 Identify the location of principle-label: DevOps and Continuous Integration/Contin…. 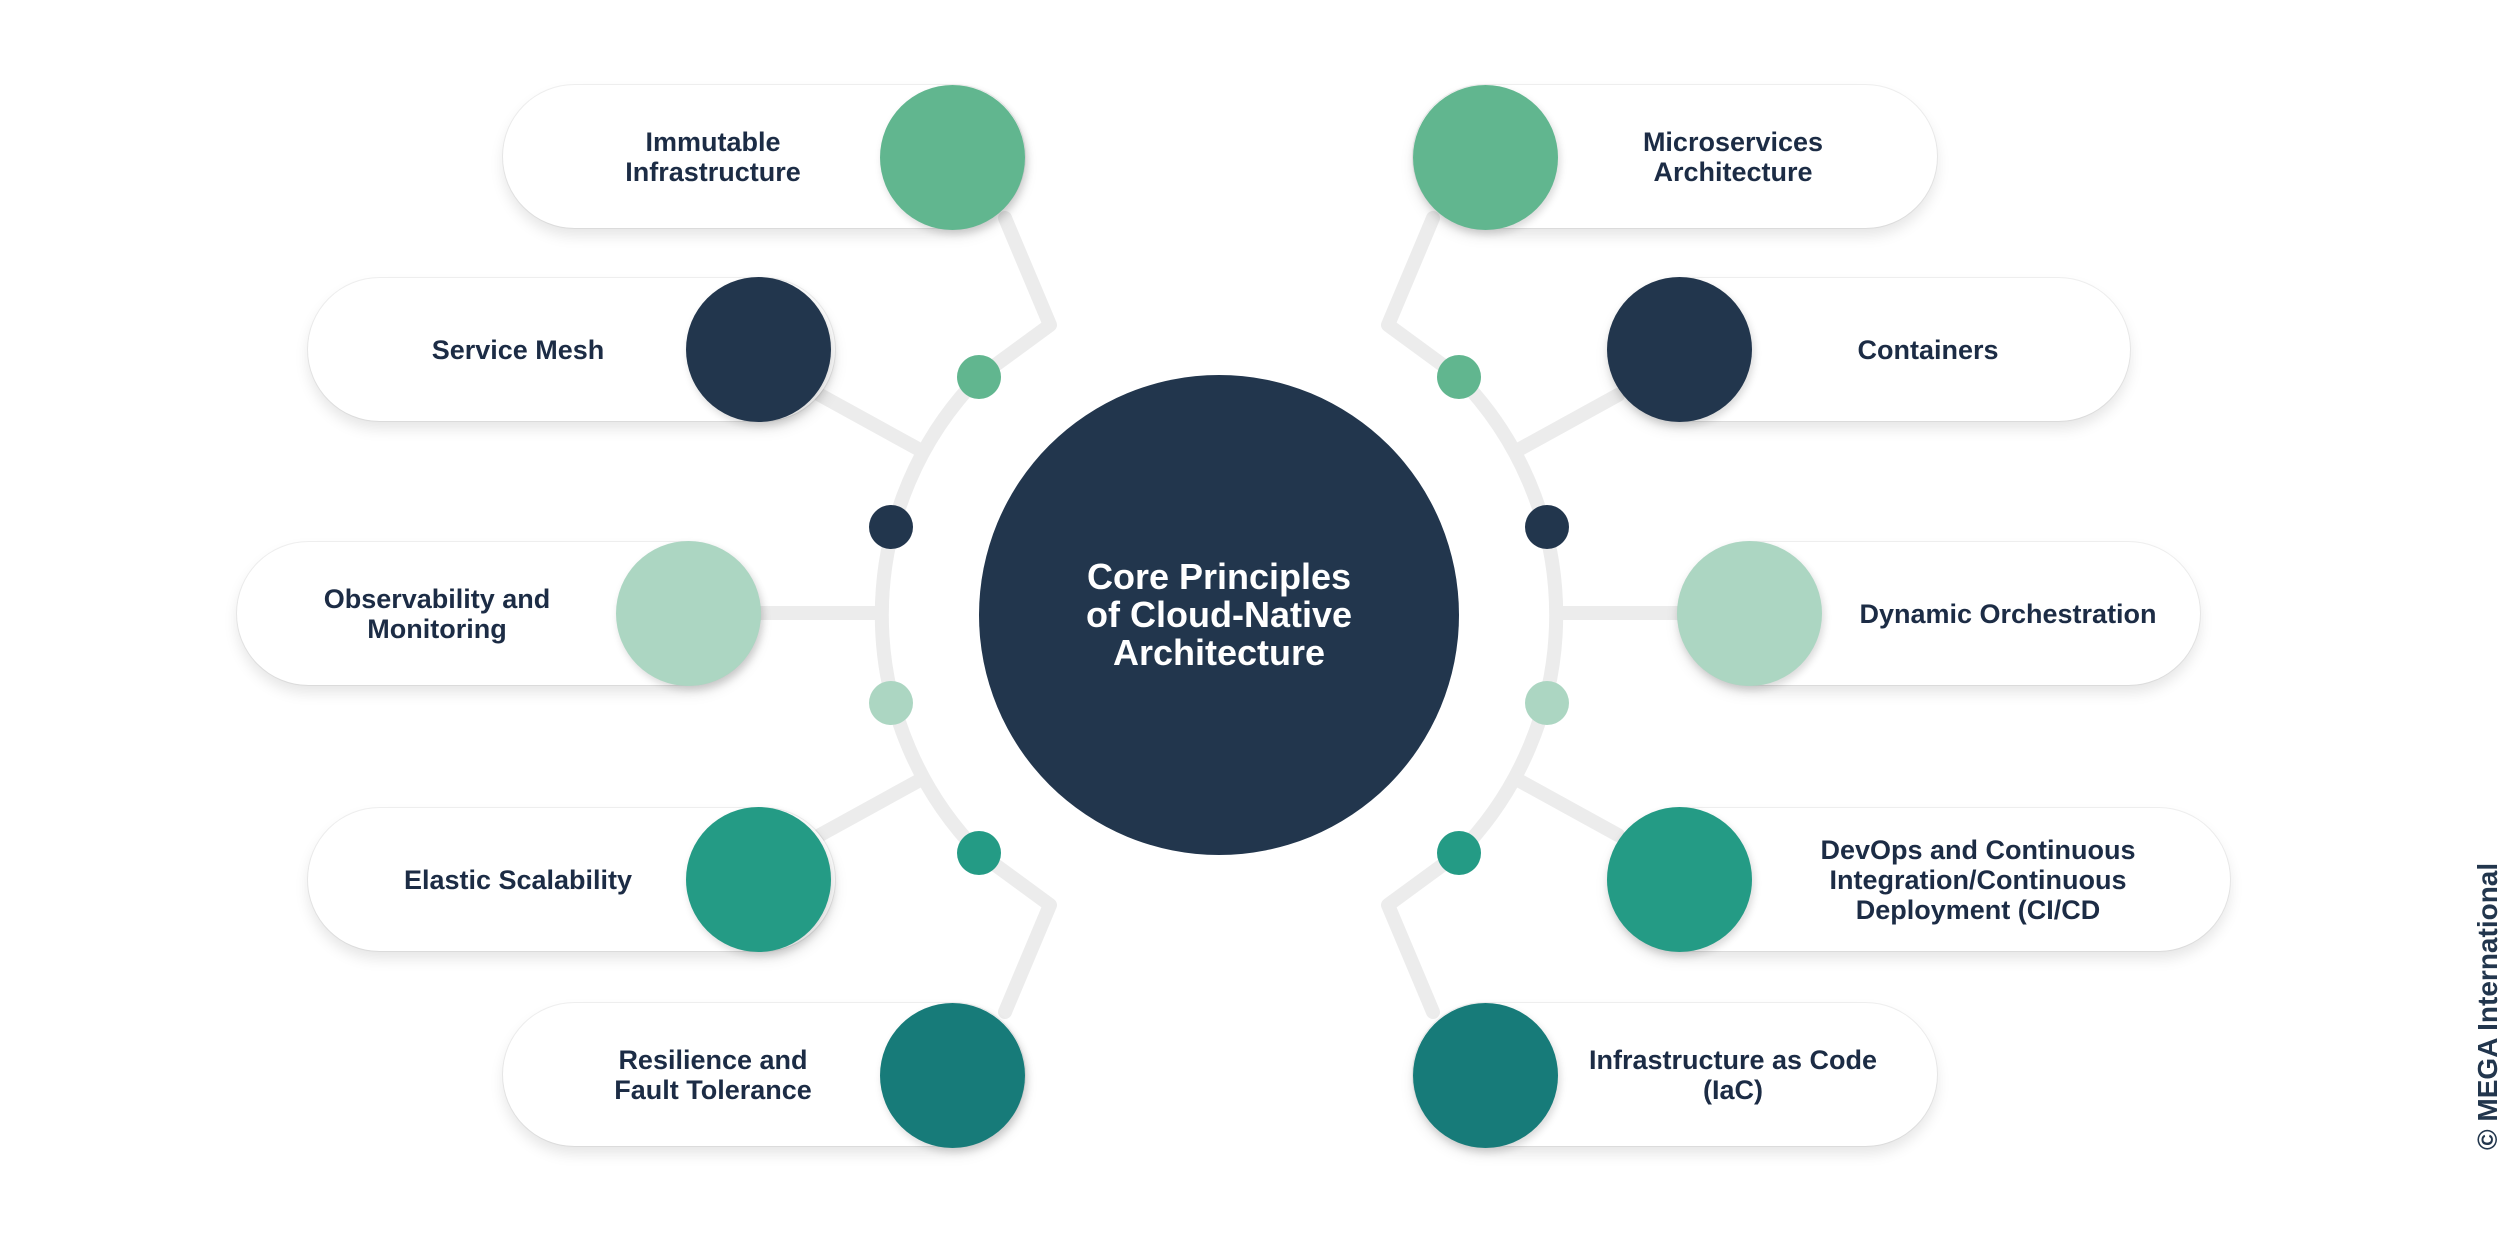
(1978, 879).